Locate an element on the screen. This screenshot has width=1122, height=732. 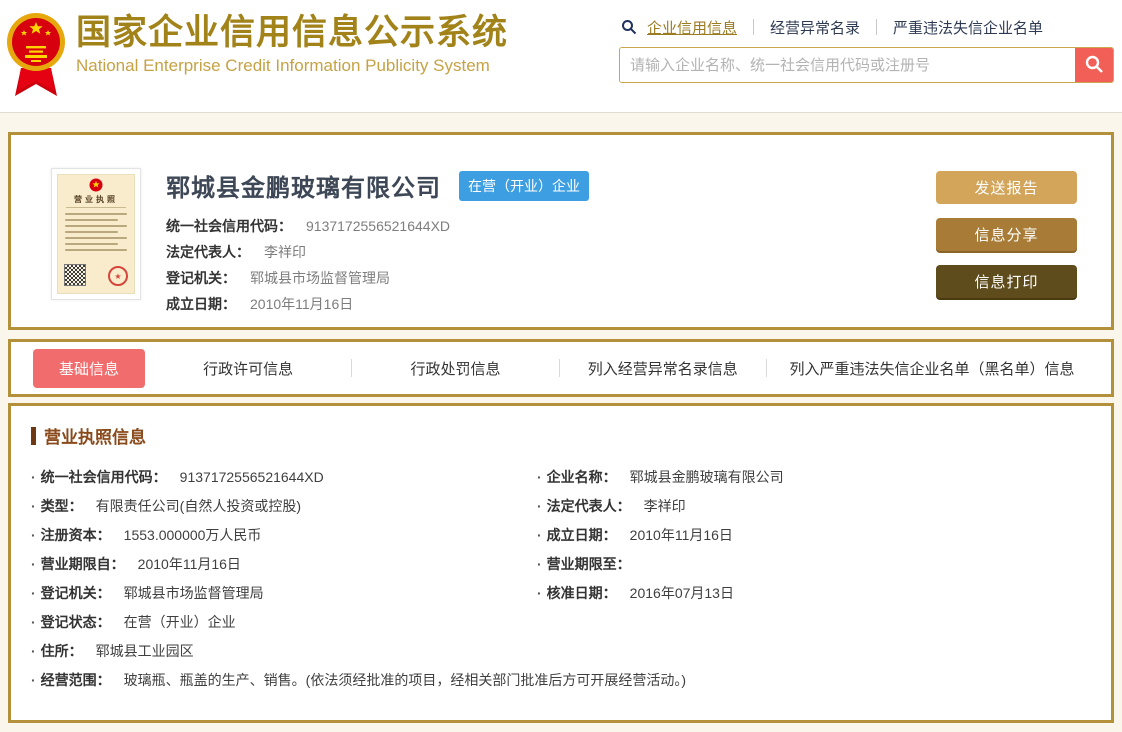
field-value: 有限责任公司(自然人投资或控股) is located at coordinates (198, 505).